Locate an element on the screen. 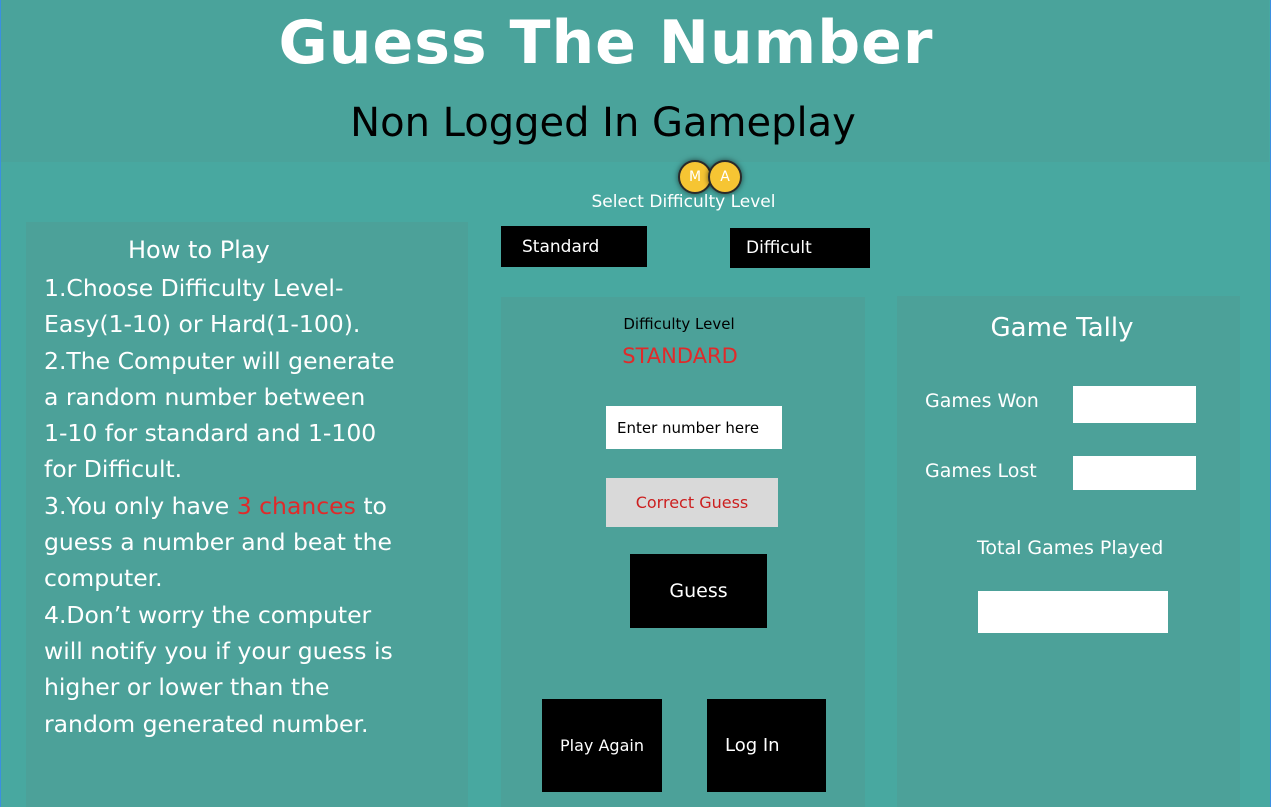 The height and width of the screenshot is (807, 1271). difficulty-level-value: STANDARD is located at coordinates (680, 356).